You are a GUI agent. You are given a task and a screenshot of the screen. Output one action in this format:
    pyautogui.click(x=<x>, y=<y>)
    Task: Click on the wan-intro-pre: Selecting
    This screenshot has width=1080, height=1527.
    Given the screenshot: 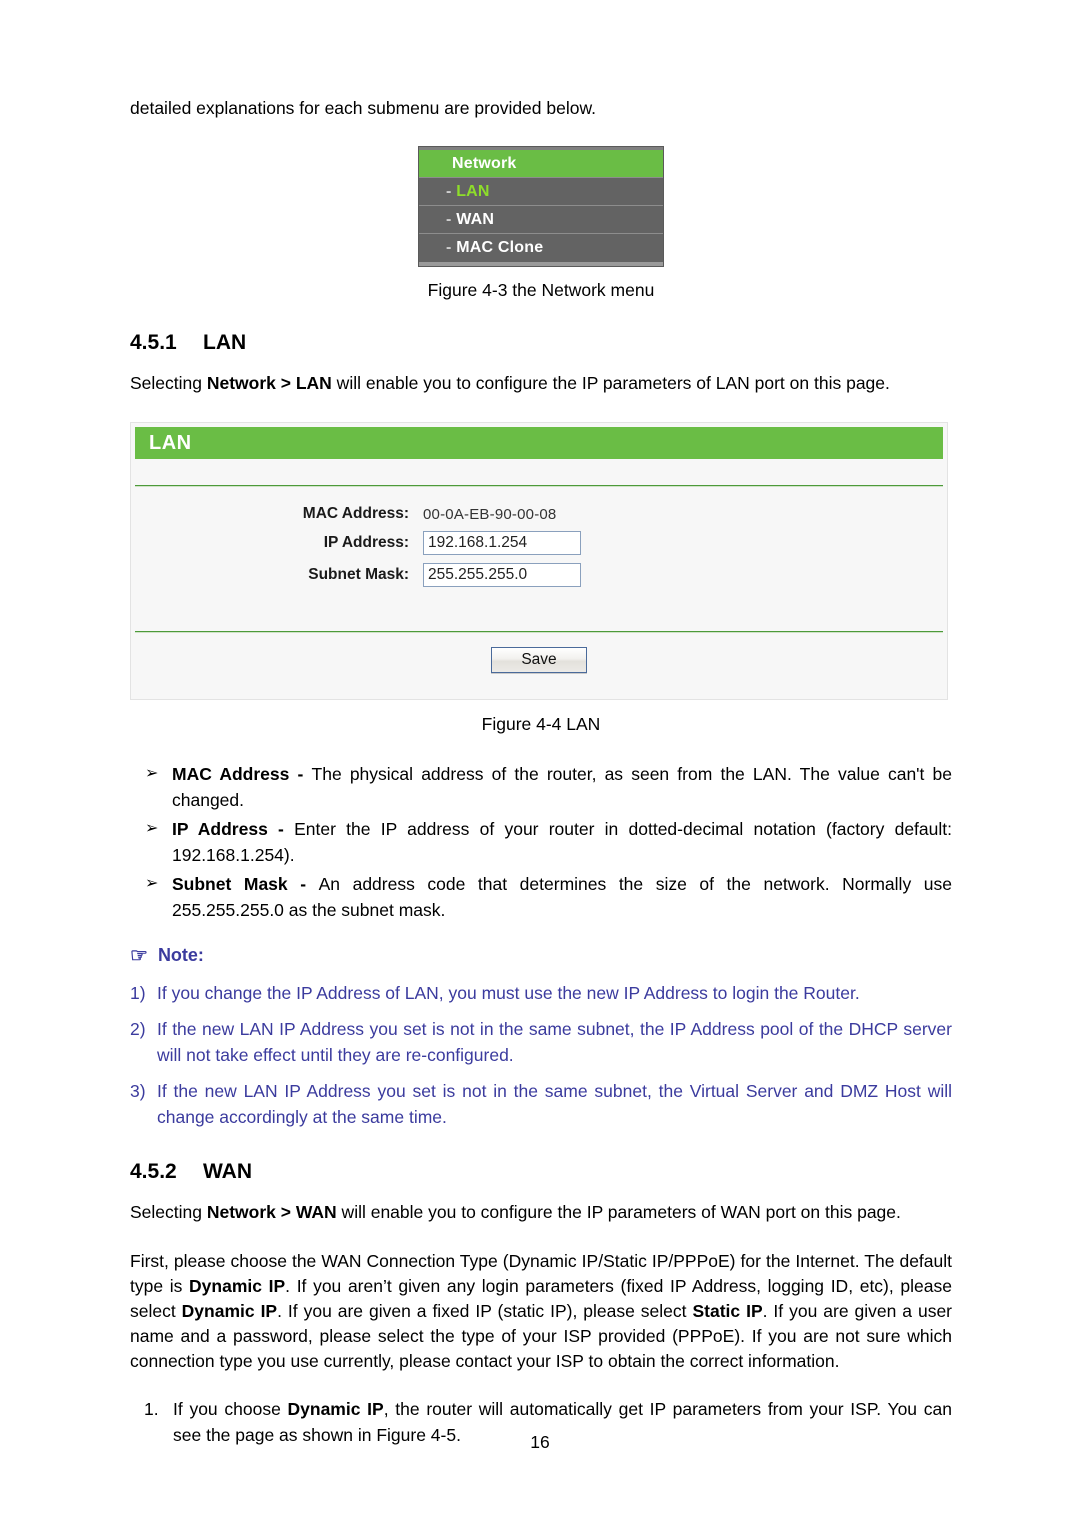 What is the action you would take?
    pyautogui.click(x=168, y=1212)
    